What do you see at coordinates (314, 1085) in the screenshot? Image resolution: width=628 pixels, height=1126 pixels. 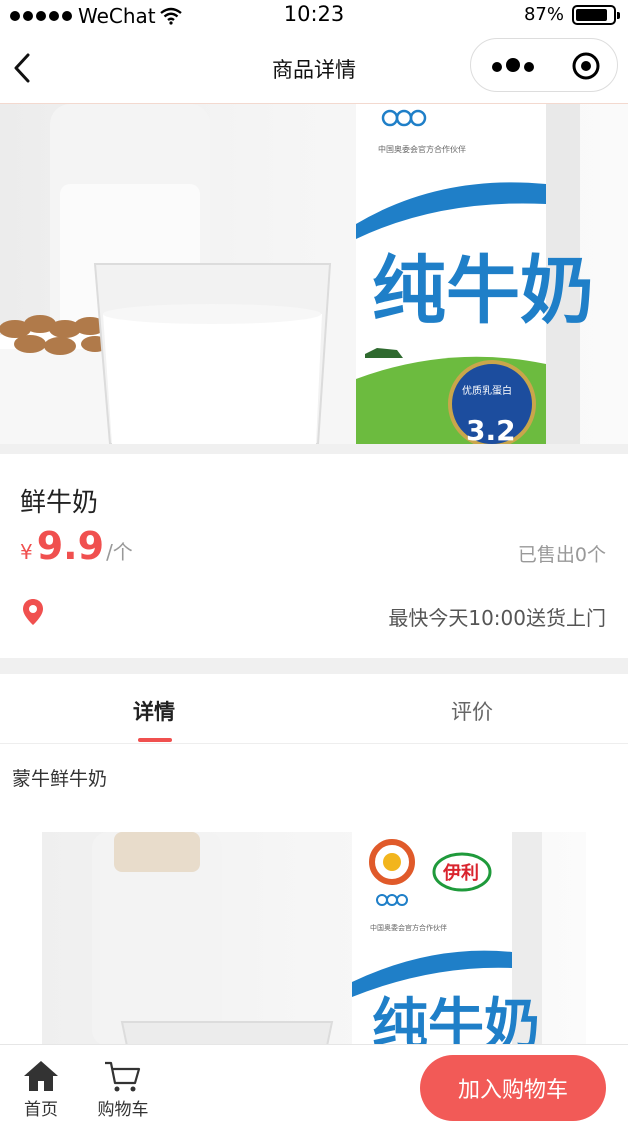 I see `bottom-action-bar: 首页 购物车 加入购物车` at bounding box center [314, 1085].